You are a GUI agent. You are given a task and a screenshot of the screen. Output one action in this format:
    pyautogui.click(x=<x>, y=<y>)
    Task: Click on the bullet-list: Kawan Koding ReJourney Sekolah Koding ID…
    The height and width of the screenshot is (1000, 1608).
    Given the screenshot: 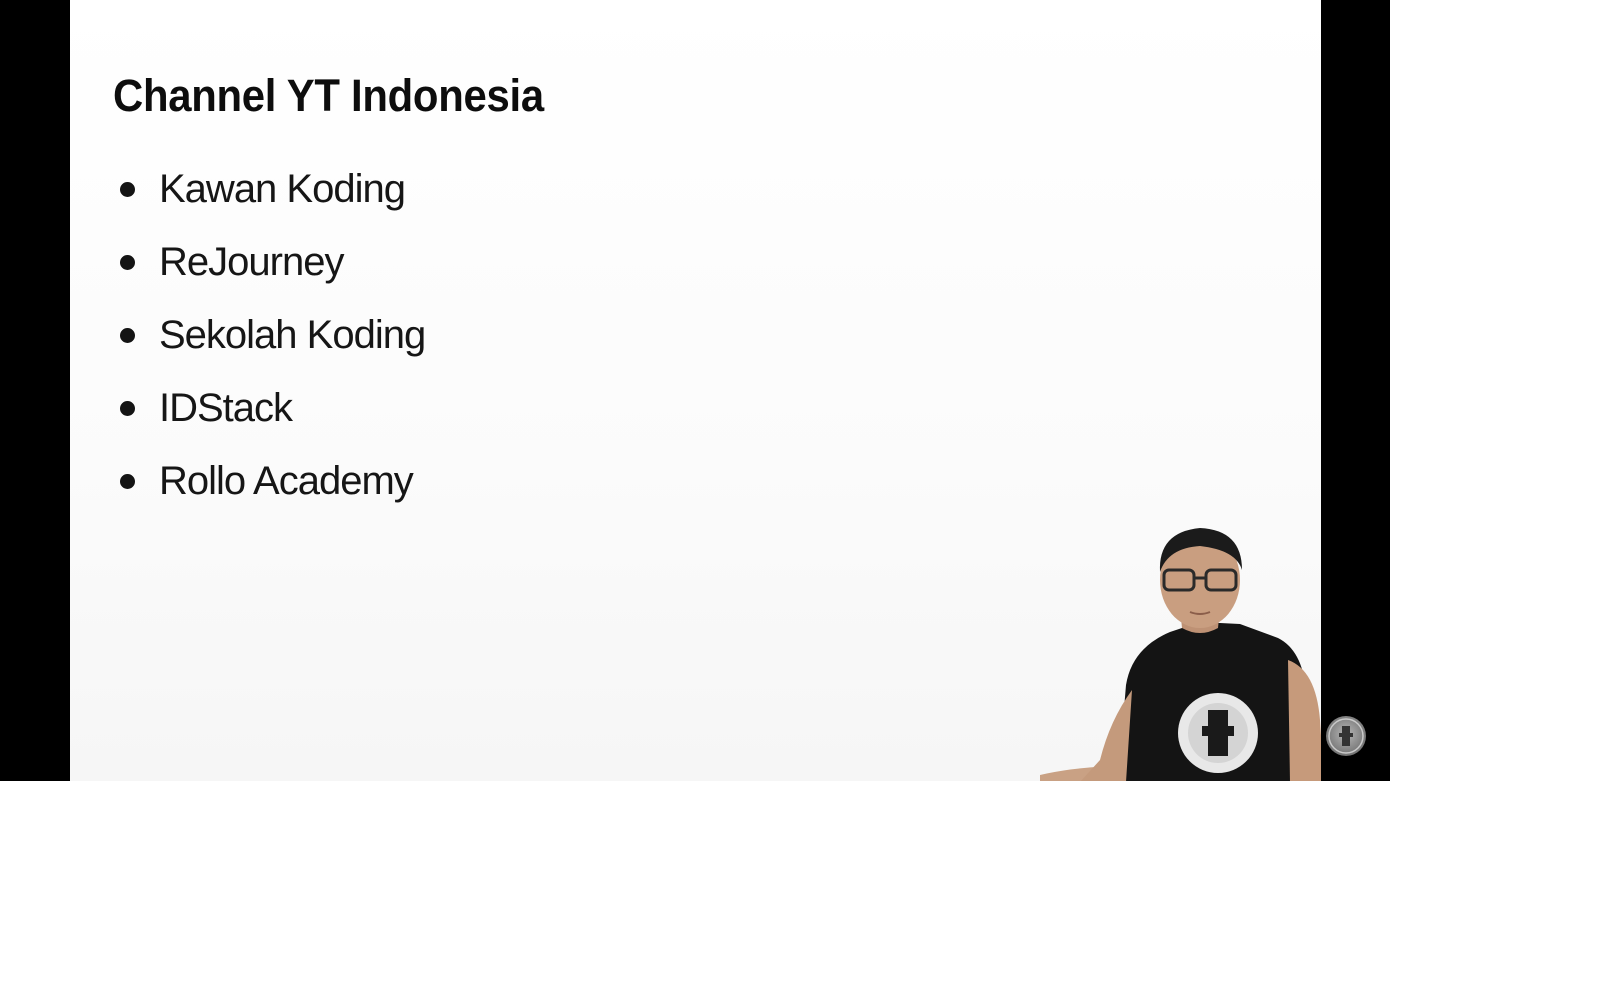 What is the action you would take?
    pyautogui.click(x=273, y=348)
    